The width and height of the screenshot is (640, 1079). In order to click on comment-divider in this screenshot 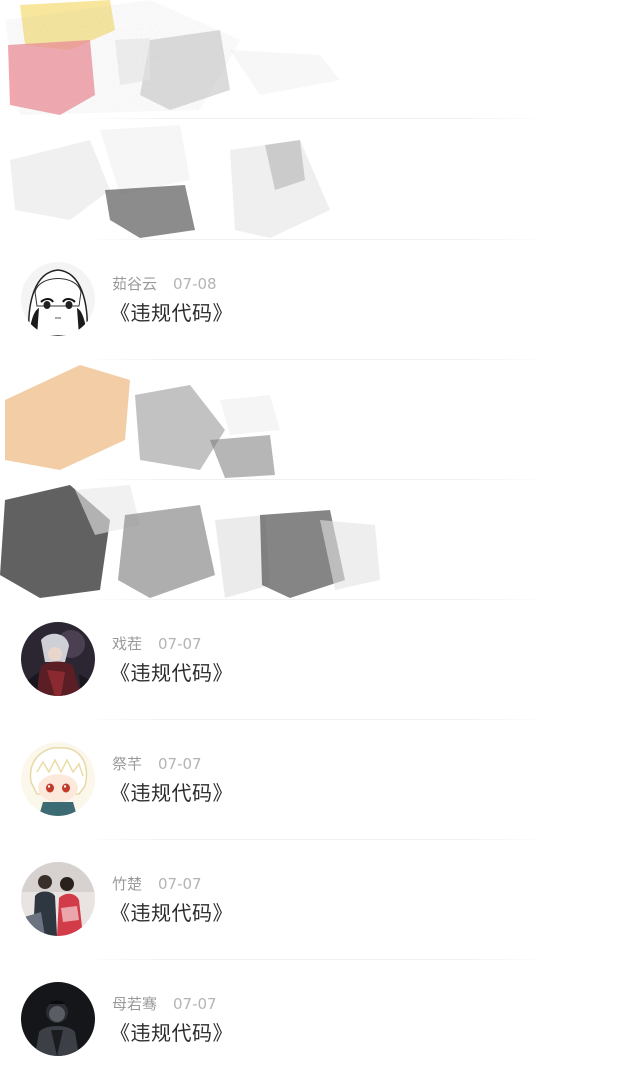, I will do `click(315, 118)`.